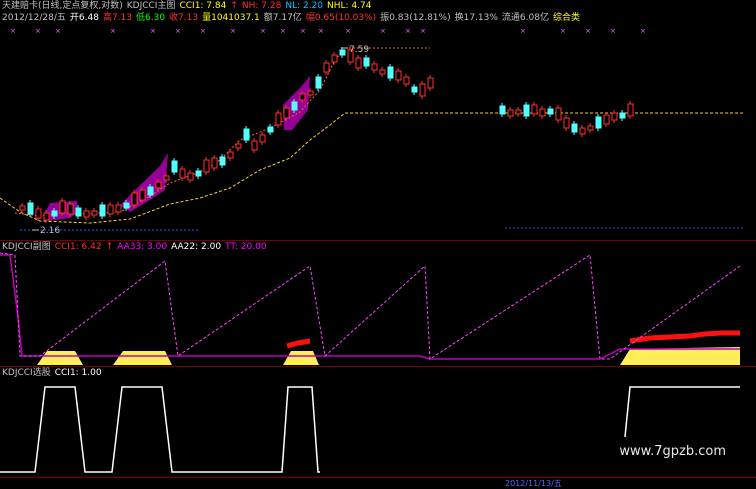 Image resolution: width=756 pixels, height=489 pixels. I want to click on signal-marks: × × × × × × × × × × × × × × × × × × × × ×, so click(328, 31).